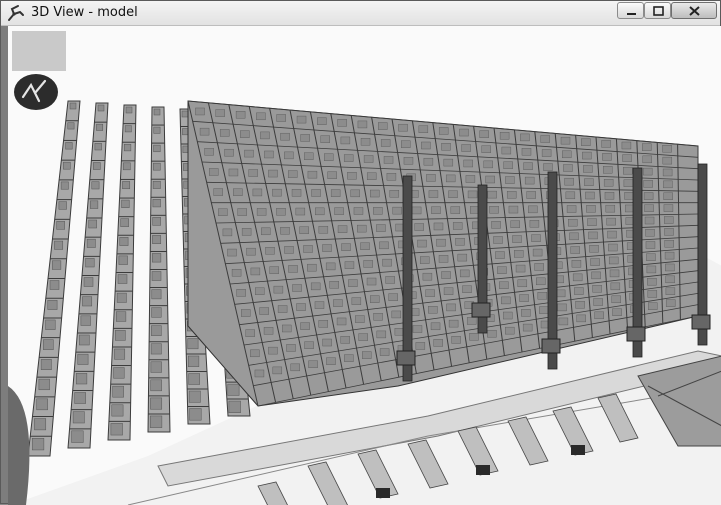 The width and height of the screenshot is (721, 505). I want to click on navigation-logo-icon, so click(36, 92).